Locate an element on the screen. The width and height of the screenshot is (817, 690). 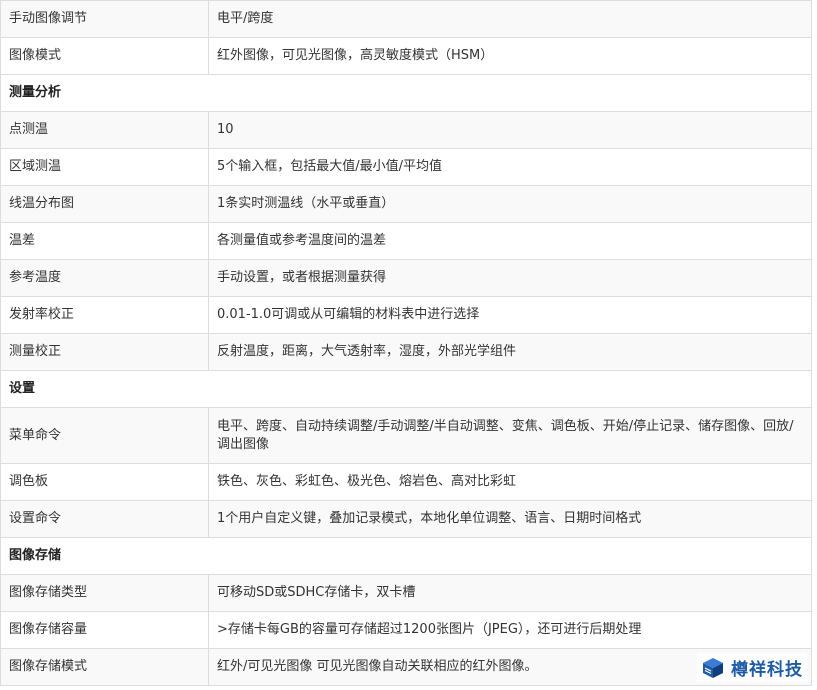
section-title: 测量分析 is located at coordinates (406, 93).